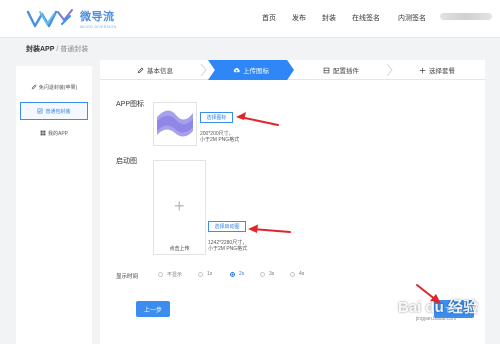 Image resolution: width=500 pixels, height=344 pixels. Describe the element at coordinates (205, 274) in the screenshot. I see `radio-1s: 1s` at that location.